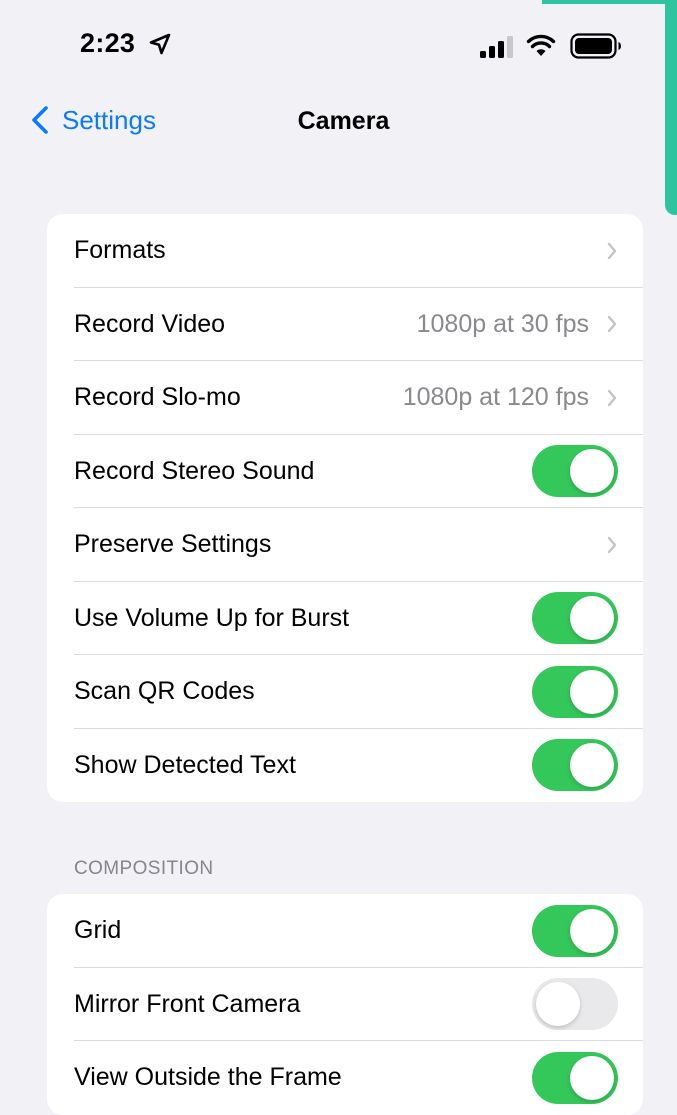  Describe the element at coordinates (345, 1078) in the screenshot. I see `settings-row-view-outside-the-frame: View Outside the Frame` at that location.